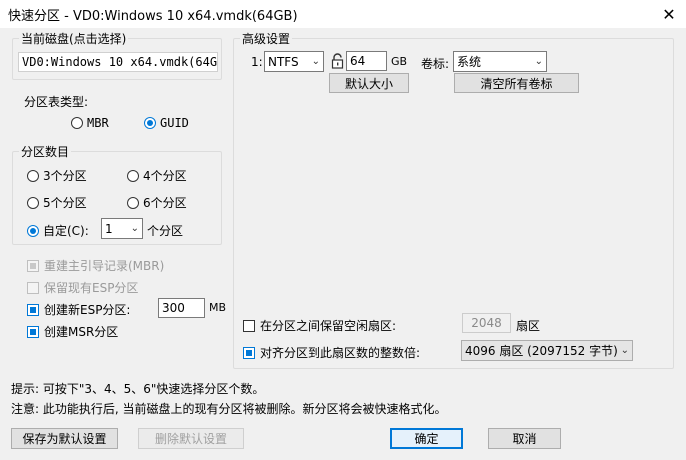 The image size is (686, 460). Describe the element at coordinates (174, 123) in the screenshot. I see `radio-guid-label: GUID` at that location.